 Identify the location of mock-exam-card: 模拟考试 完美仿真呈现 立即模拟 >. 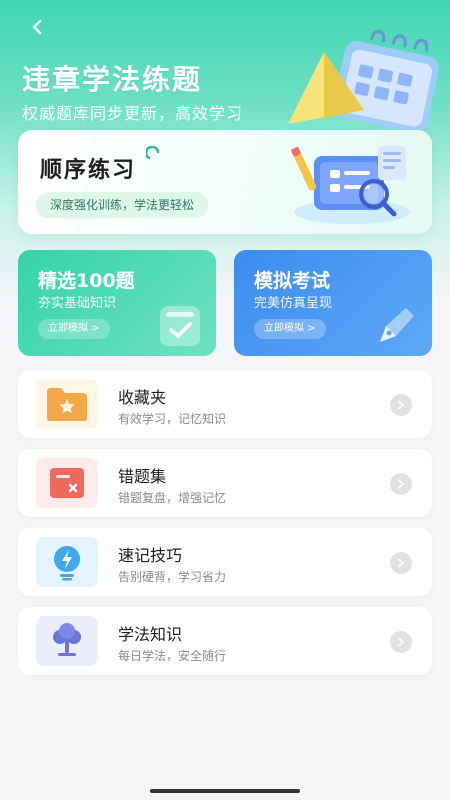
(333, 303).